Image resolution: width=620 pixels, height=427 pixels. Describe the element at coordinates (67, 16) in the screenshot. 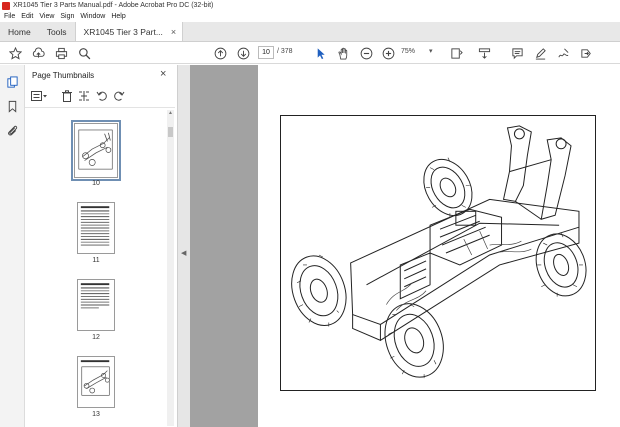

I see `menu-sign: Sign` at that location.